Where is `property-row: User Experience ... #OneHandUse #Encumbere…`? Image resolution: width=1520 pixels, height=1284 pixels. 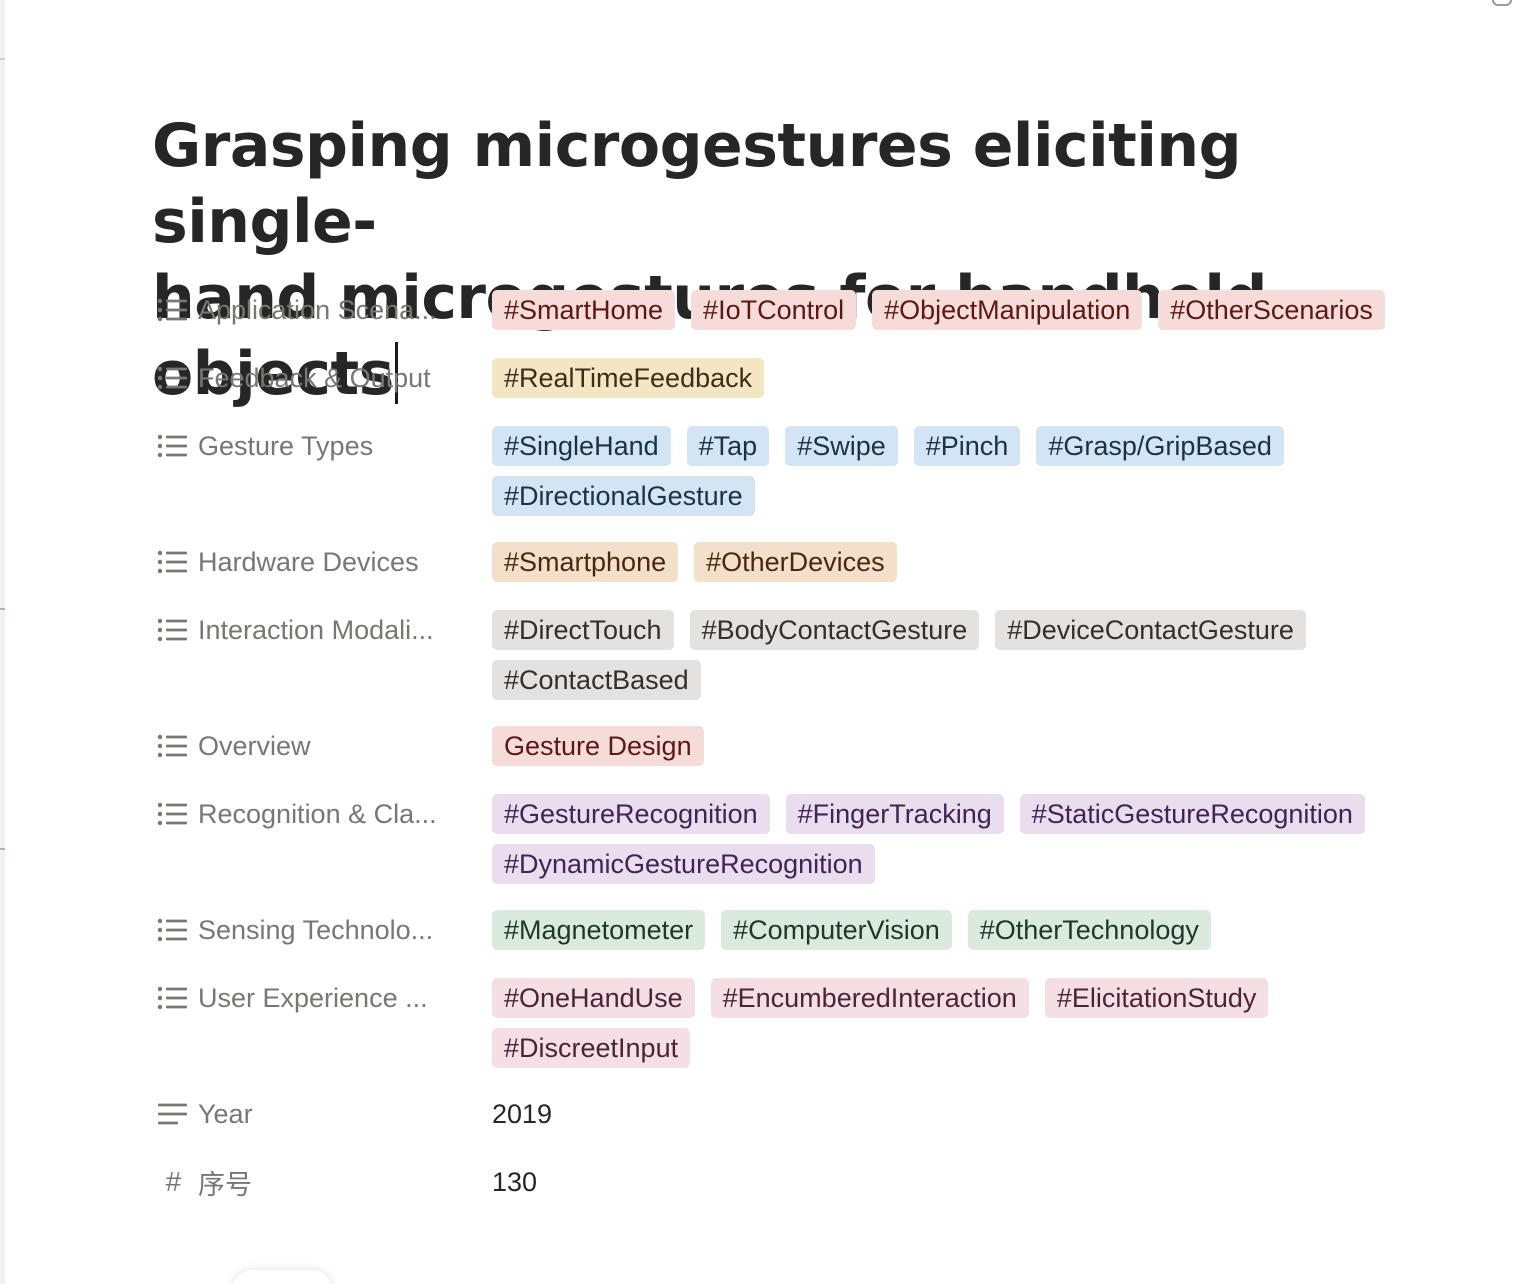
property-row: User Experience ... #OneHandUse #Encumbere… is located at coordinates (812, 1022).